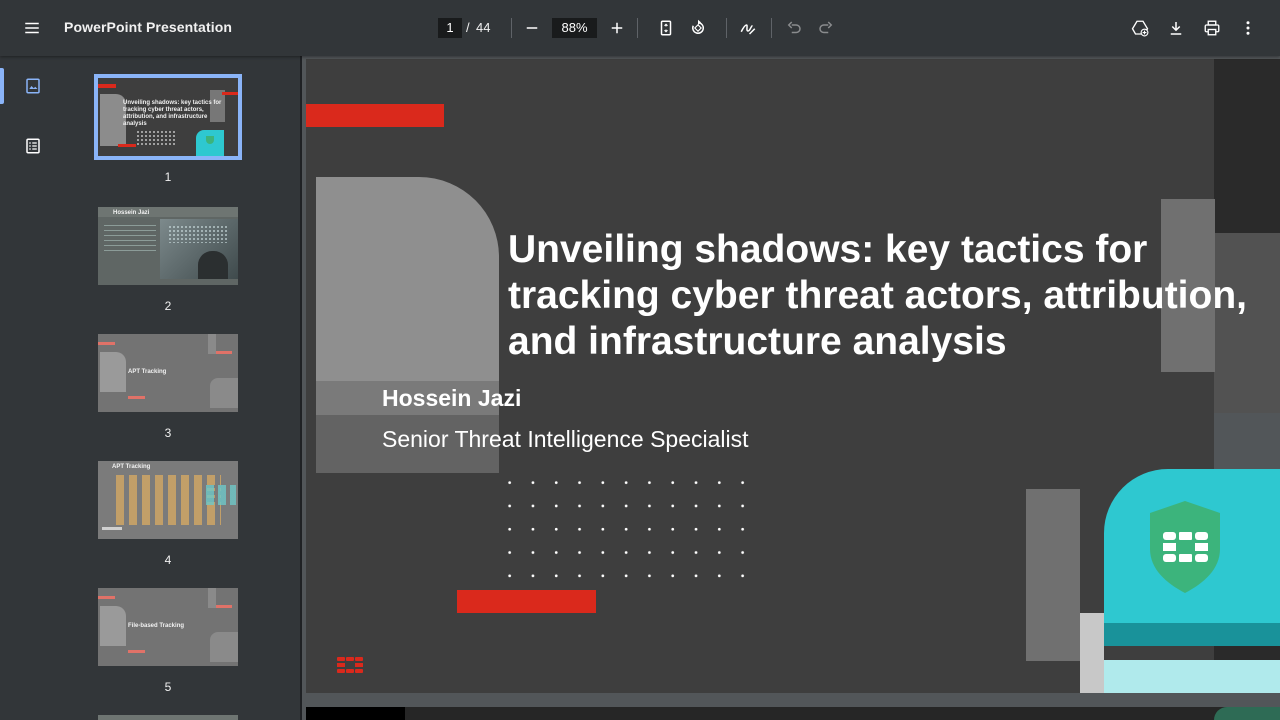 The width and height of the screenshot is (1280, 720). What do you see at coordinates (623, 526) in the screenshot?
I see `dot-grid-pattern` at bounding box center [623, 526].